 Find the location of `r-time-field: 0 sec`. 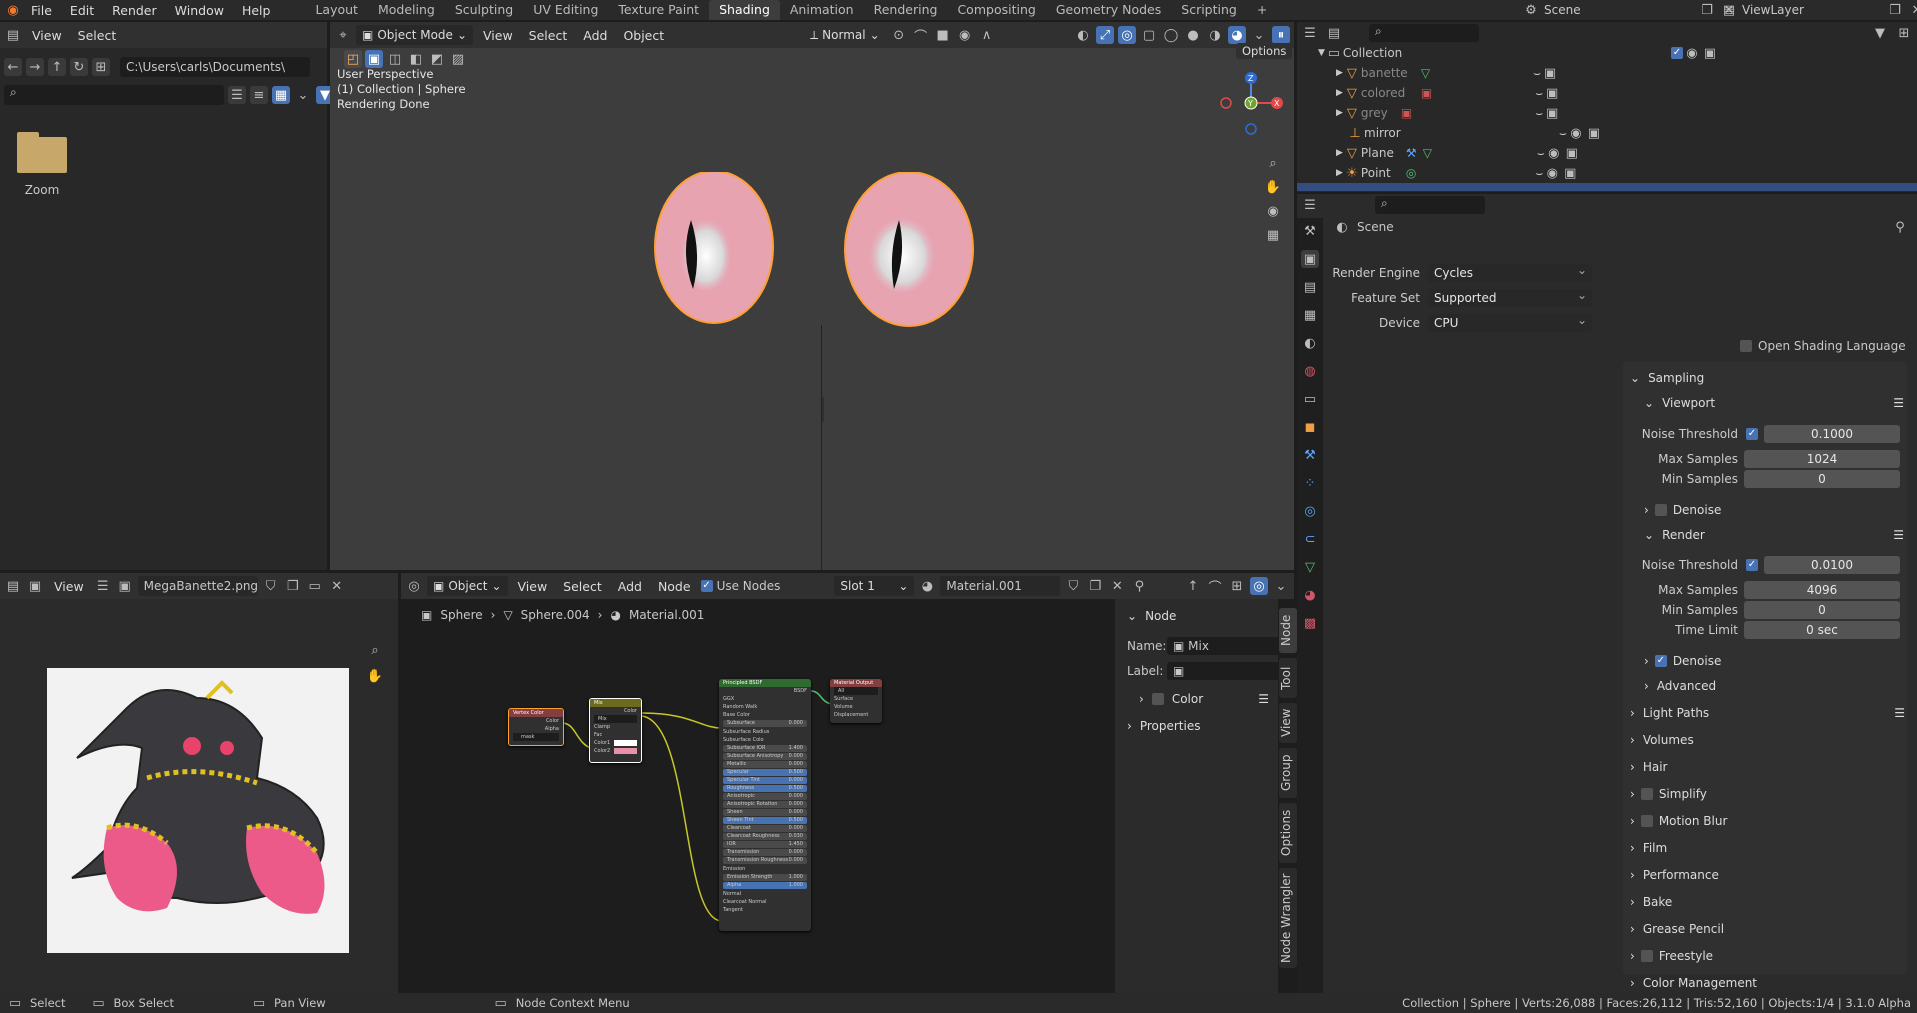

r-time-field: 0 sec is located at coordinates (1822, 630).